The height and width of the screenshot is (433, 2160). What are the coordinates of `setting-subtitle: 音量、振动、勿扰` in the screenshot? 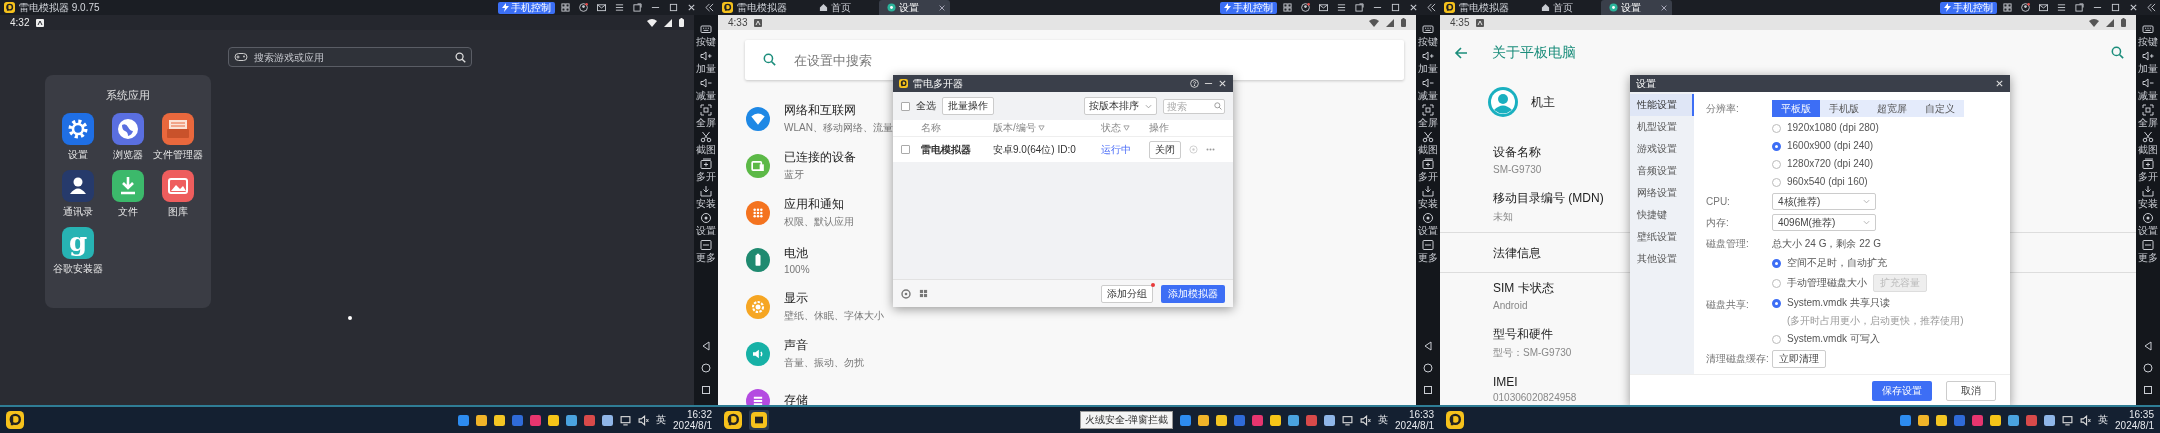 It's located at (824, 363).